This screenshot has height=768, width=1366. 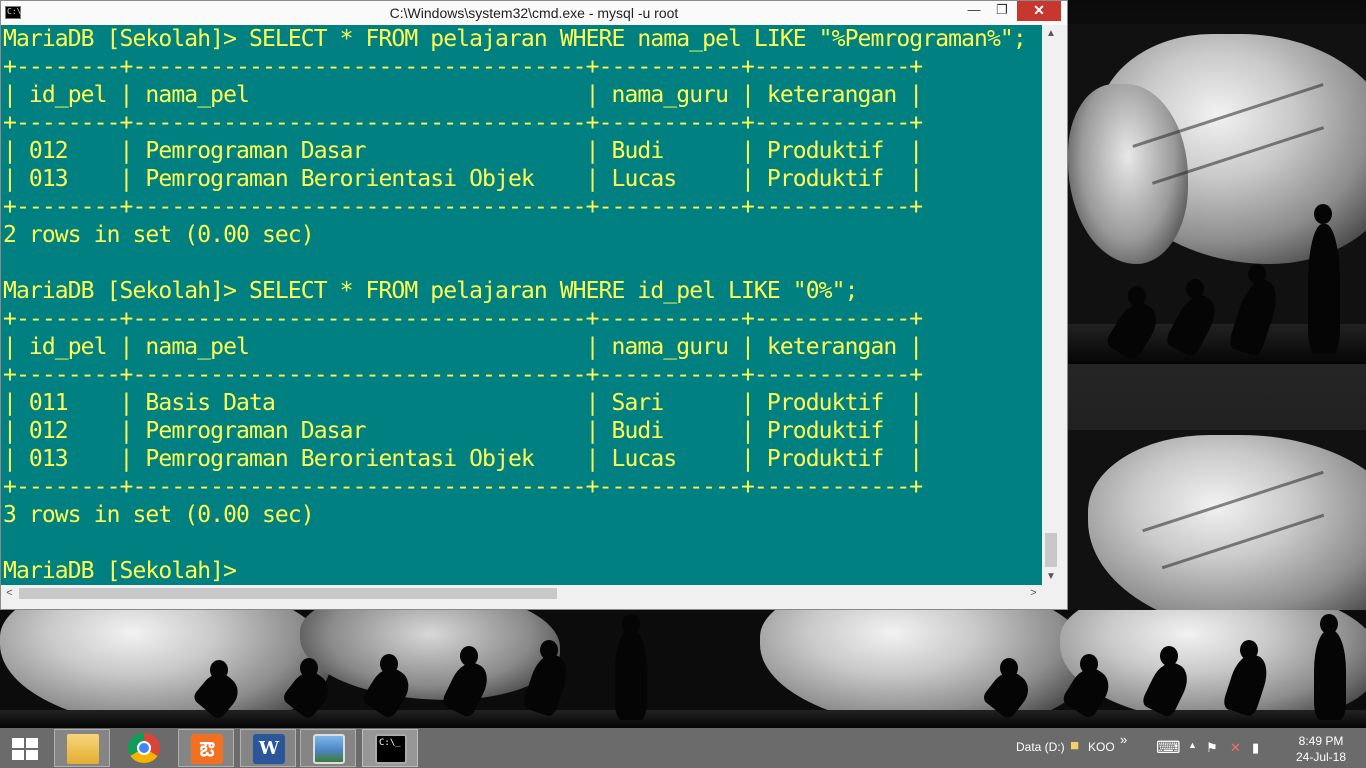 What do you see at coordinates (1217, 194) in the screenshot?
I see `wallpaper-image-top-right` at bounding box center [1217, 194].